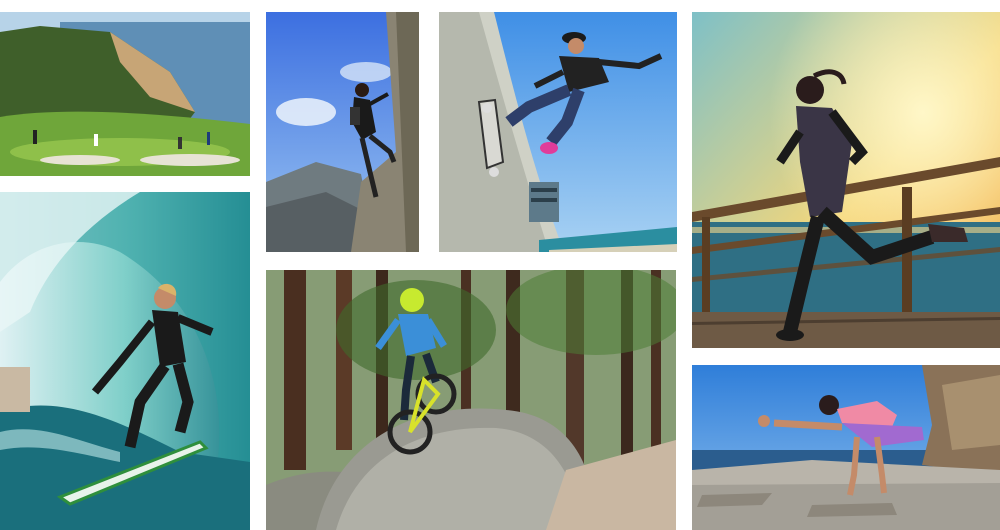  I want to click on rock-climber-photo, so click(342, 132).